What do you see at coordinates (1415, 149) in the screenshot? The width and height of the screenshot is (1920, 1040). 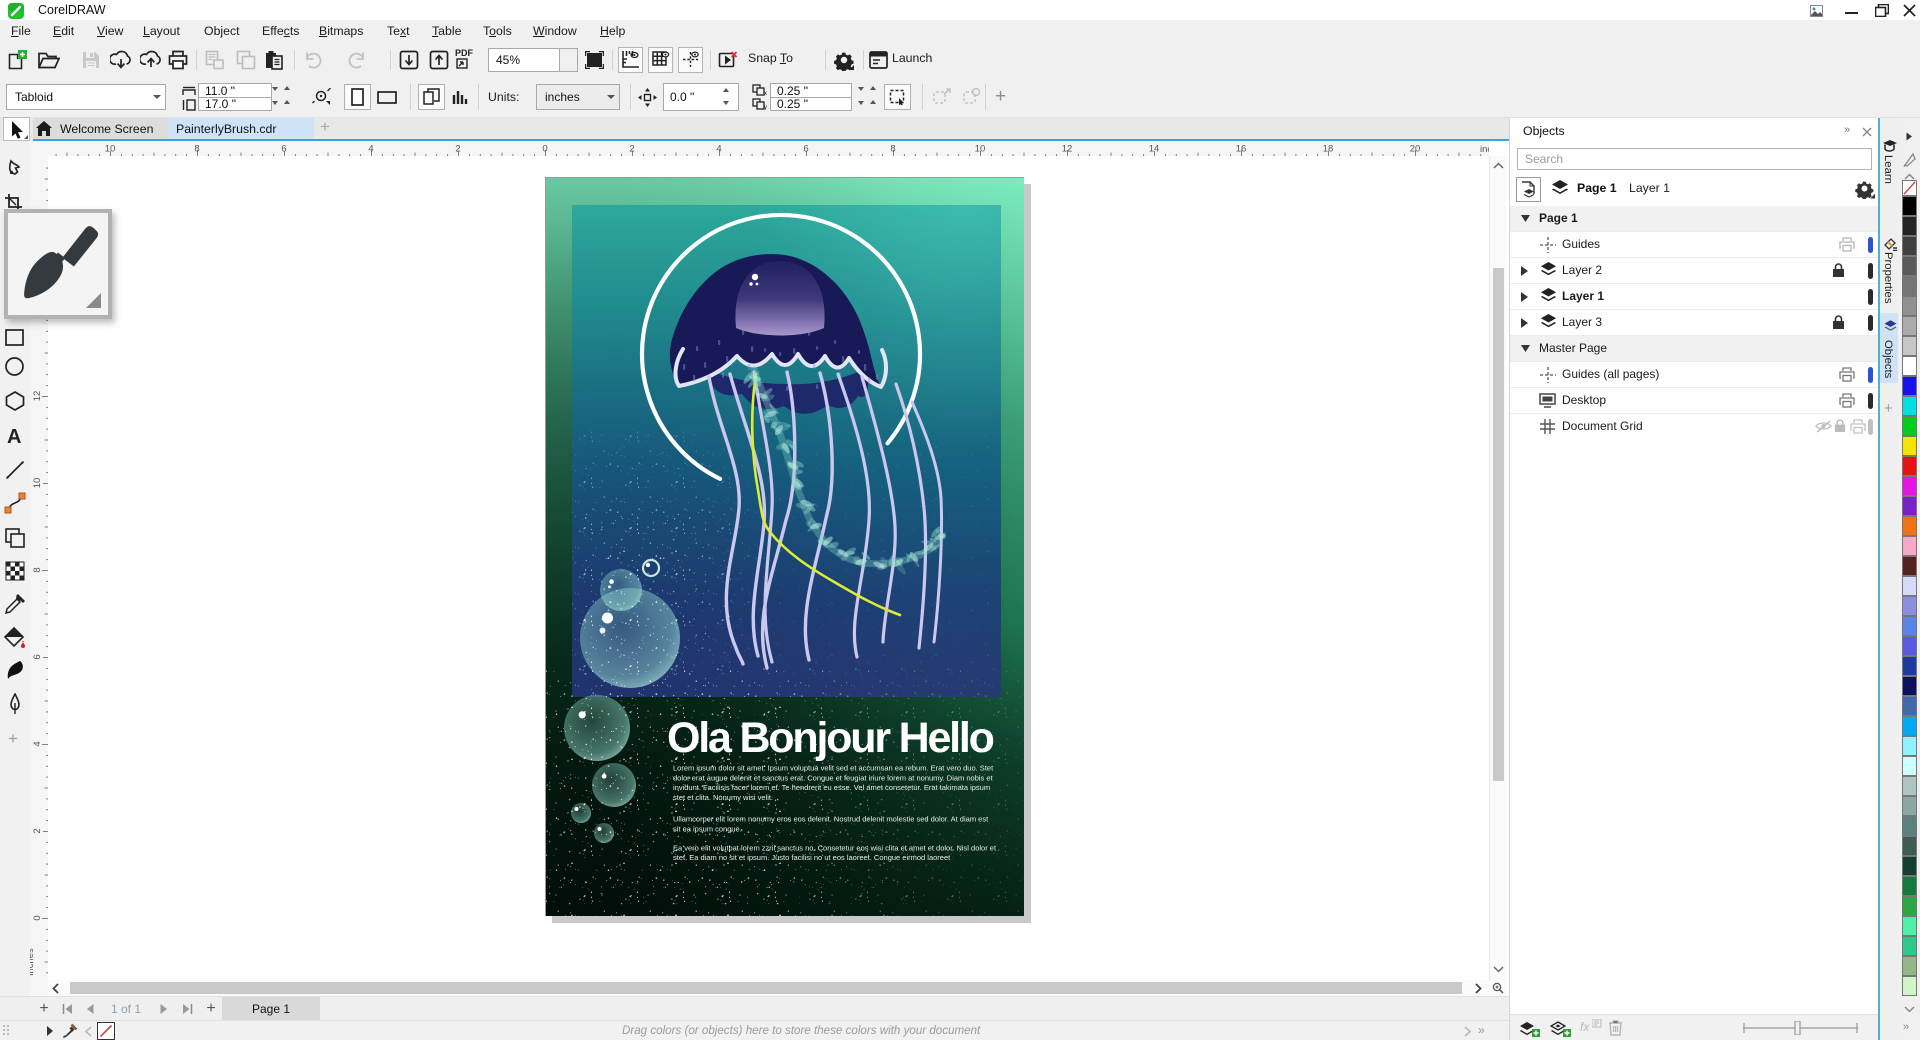 I see `svg-text: 20` at bounding box center [1415, 149].